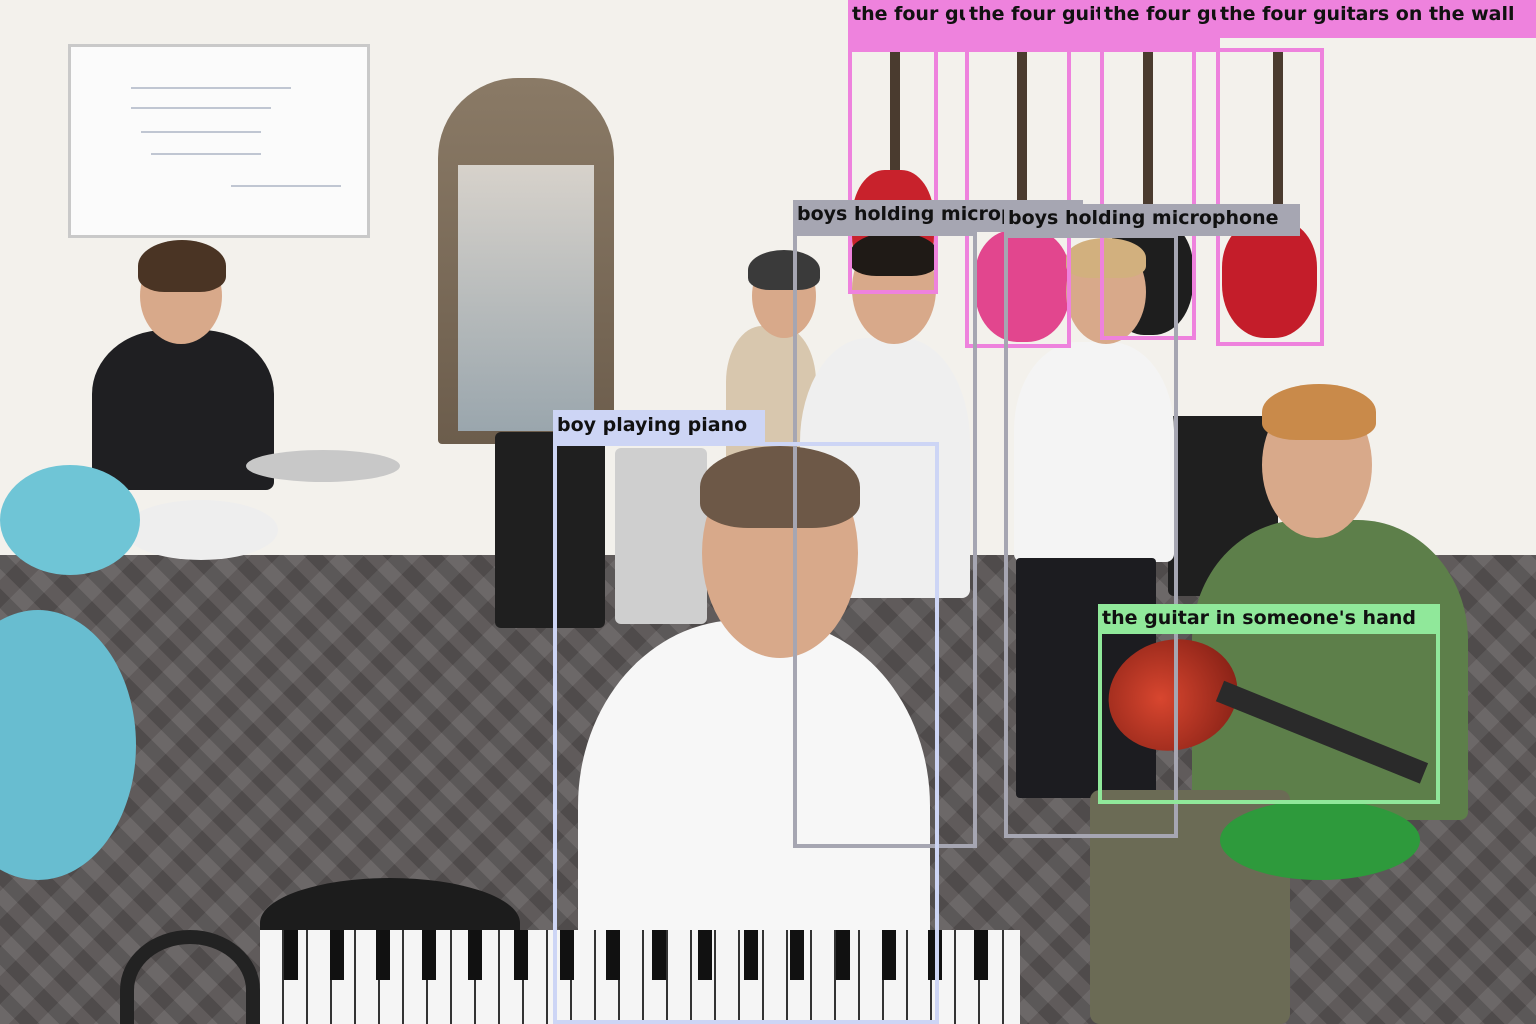 Image resolution: width=1536 pixels, height=1024 pixels. Describe the element at coordinates (526, 298) in the screenshot. I see `mirror-glass` at that location.